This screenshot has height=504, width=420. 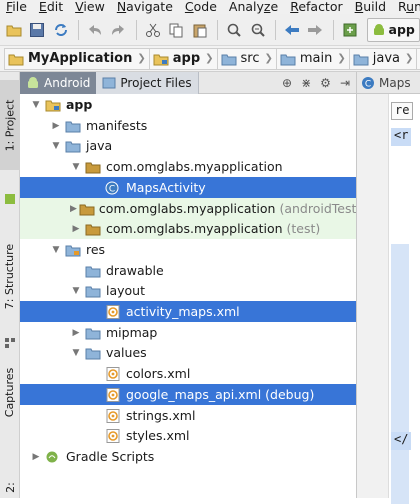 I want to click on make-icon, so click(x=349, y=30).